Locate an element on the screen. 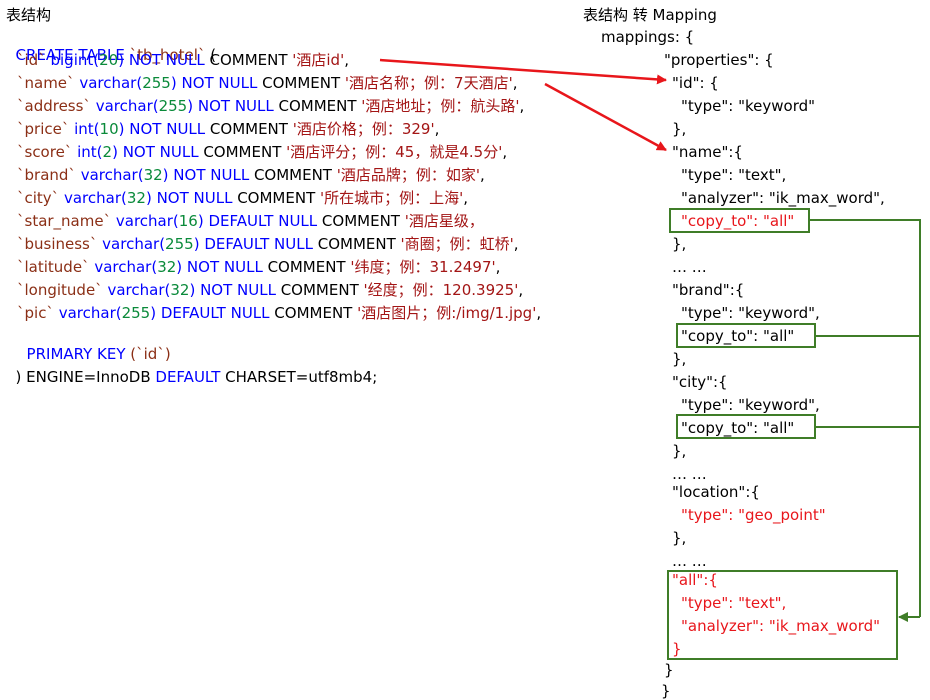 This screenshot has height=700, width=930. mapping-name-type: "type": "text", is located at coordinates (734, 175).